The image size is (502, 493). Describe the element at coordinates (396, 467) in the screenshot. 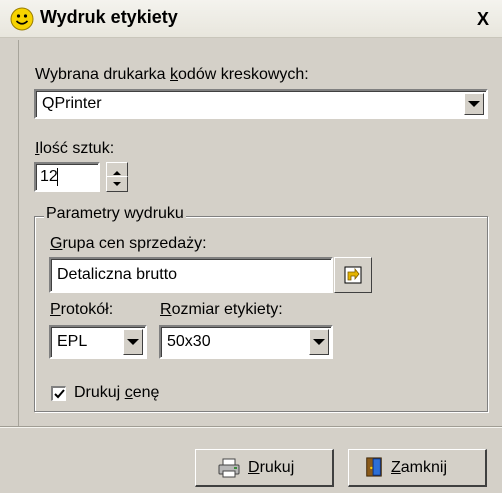

I see `close-button-accel: Z` at that location.